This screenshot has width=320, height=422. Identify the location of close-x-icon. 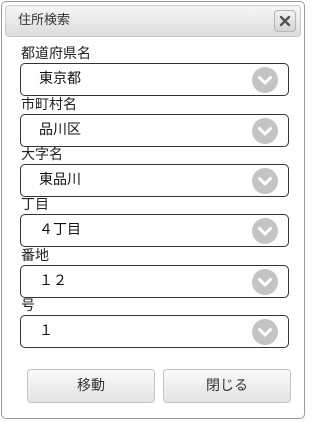
(285, 21).